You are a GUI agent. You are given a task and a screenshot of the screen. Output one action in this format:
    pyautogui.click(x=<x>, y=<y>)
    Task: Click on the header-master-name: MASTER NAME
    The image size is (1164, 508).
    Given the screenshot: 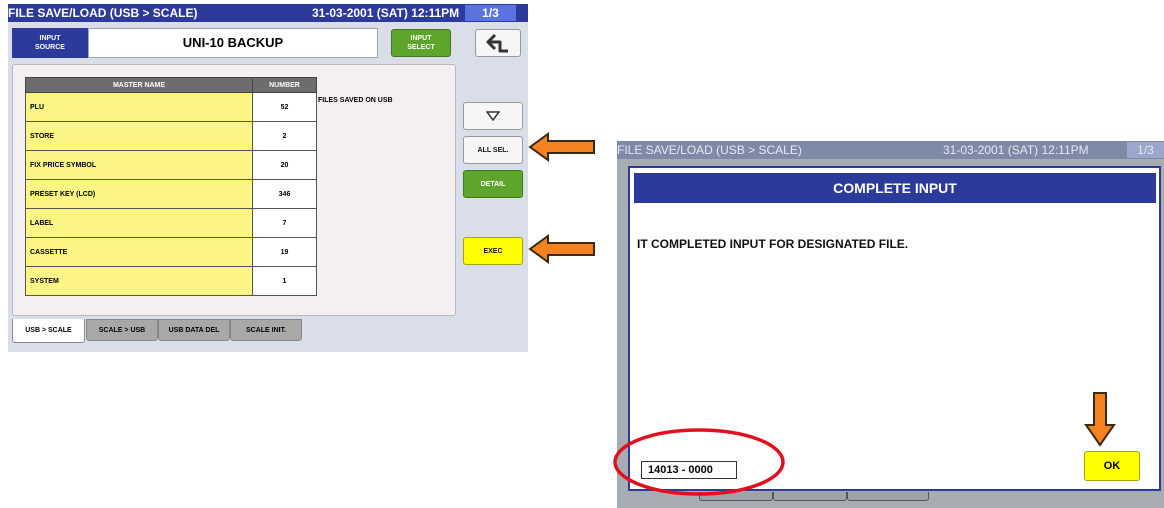 What is the action you would take?
    pyautogui.click(x=139, y=85)
    